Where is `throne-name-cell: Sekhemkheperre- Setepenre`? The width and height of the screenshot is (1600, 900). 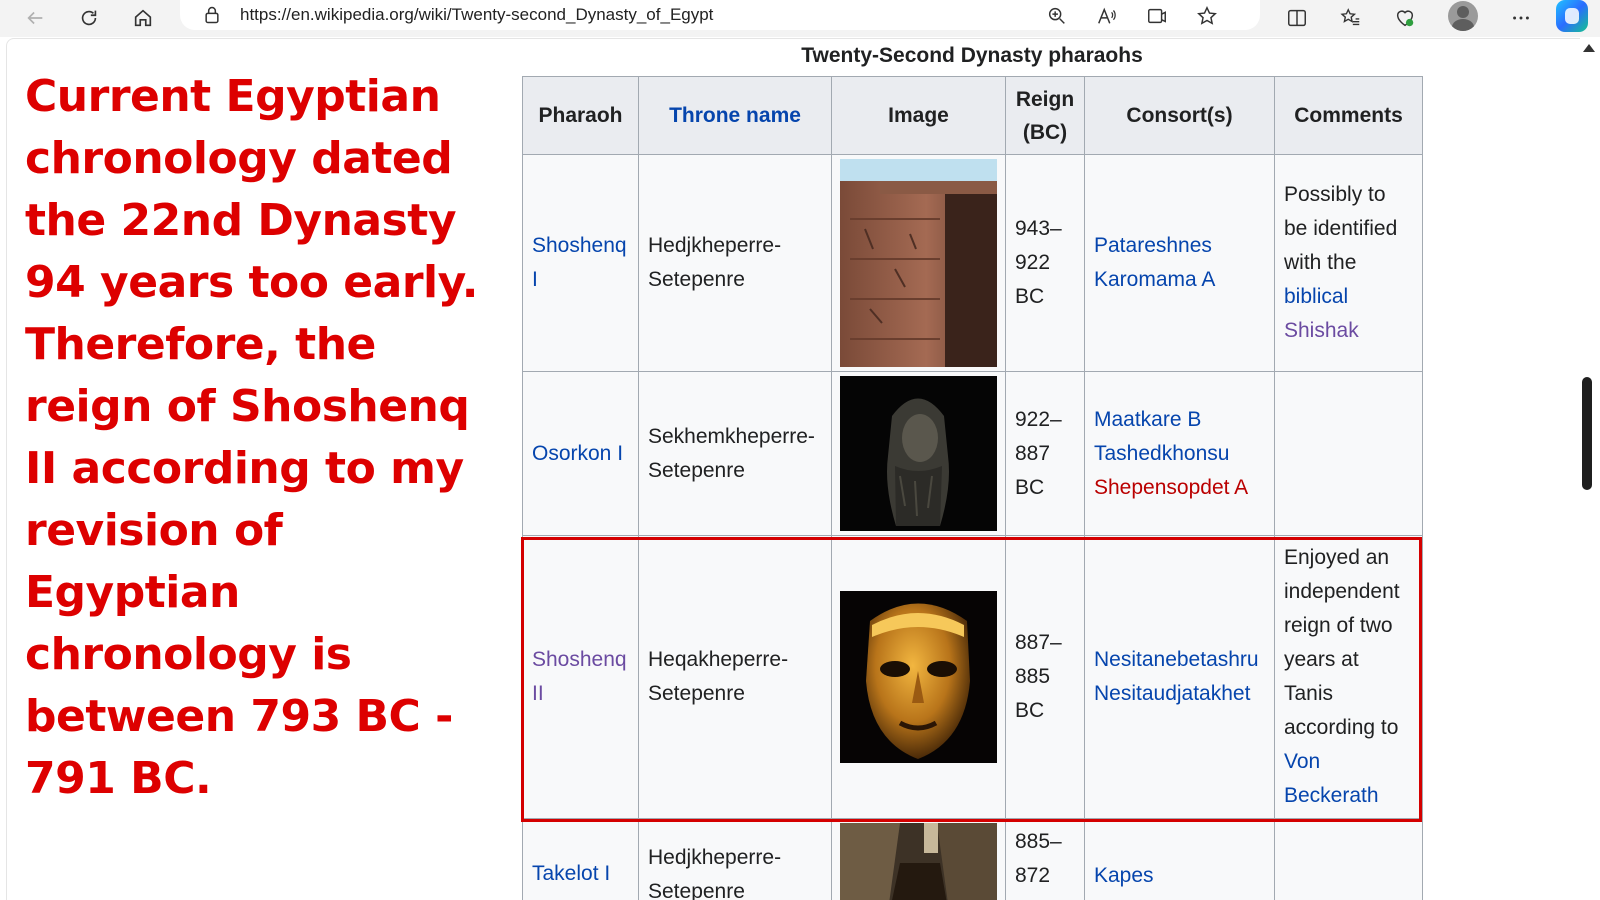
throne-name-cell: Sekhemkheperre- Setepenre is located at coordinates (735, 453).